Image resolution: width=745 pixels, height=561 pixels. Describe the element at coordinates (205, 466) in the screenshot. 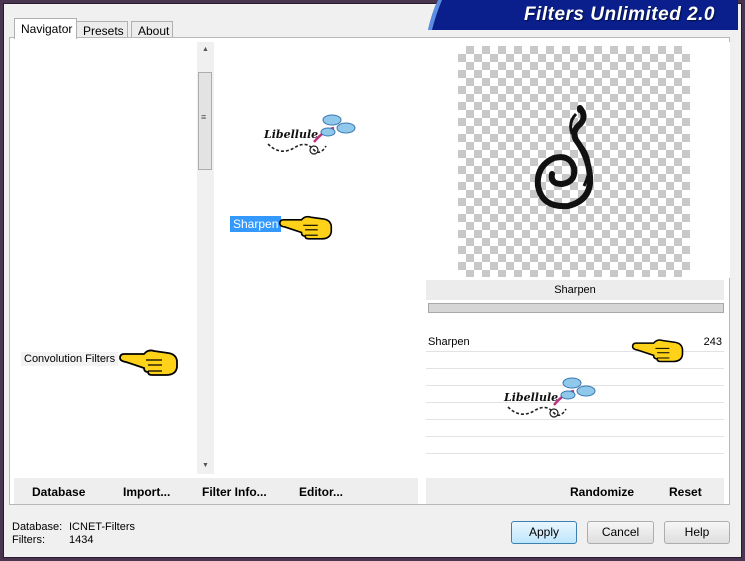

I see `scroll-down-icon: ▼` at that location.